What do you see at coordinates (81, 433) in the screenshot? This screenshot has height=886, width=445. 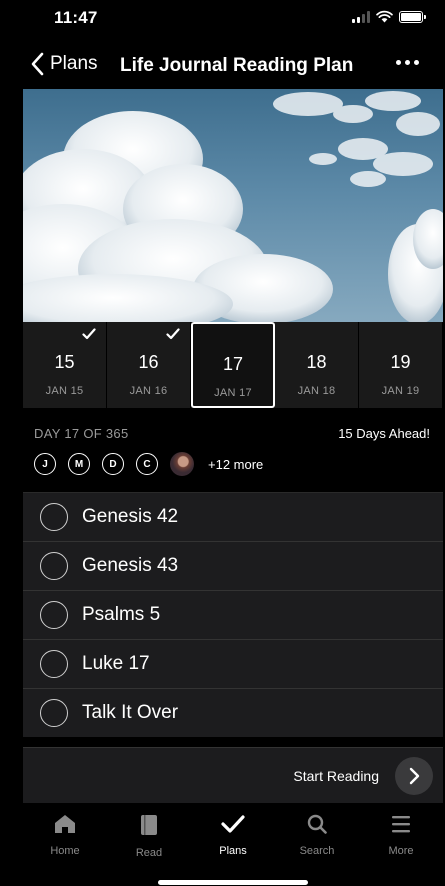 I see `day-progress-label: DAY 17 OF 365` at bounding box center [81, 433].